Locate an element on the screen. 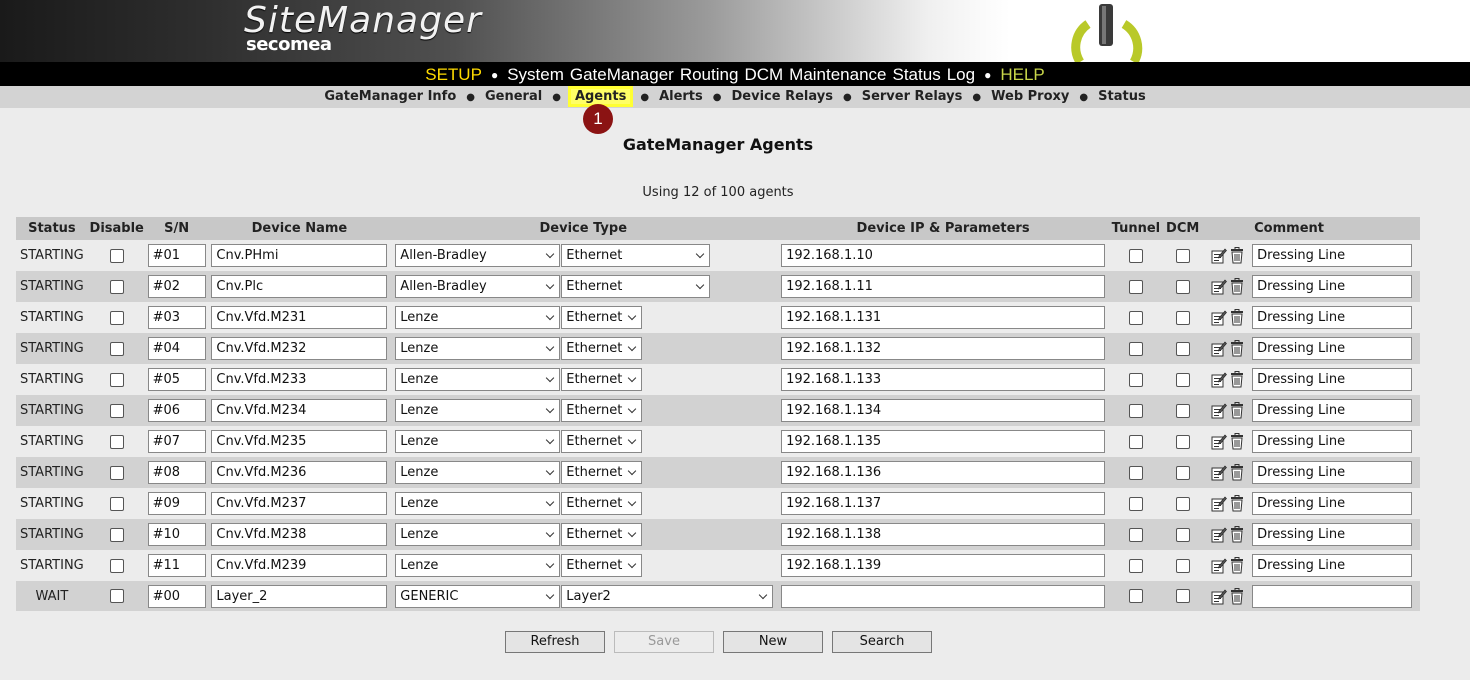 The image size is (1470, 680). device-name-field: Cnv.Vfd.M232 is located at coordinates (299, 348).